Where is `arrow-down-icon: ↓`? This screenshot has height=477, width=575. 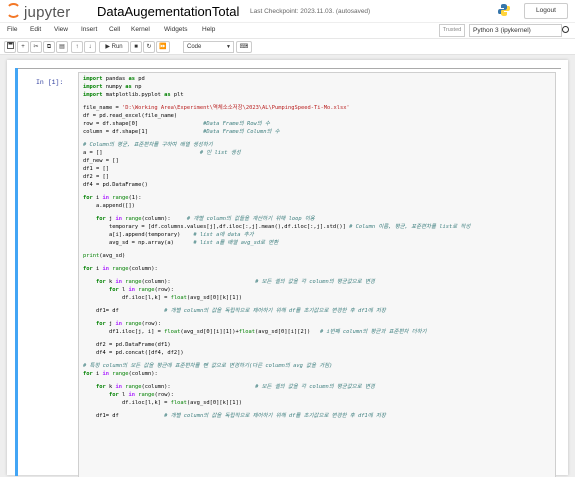
arrow-down-icon: ↓ is located at coordinates (90, 47).